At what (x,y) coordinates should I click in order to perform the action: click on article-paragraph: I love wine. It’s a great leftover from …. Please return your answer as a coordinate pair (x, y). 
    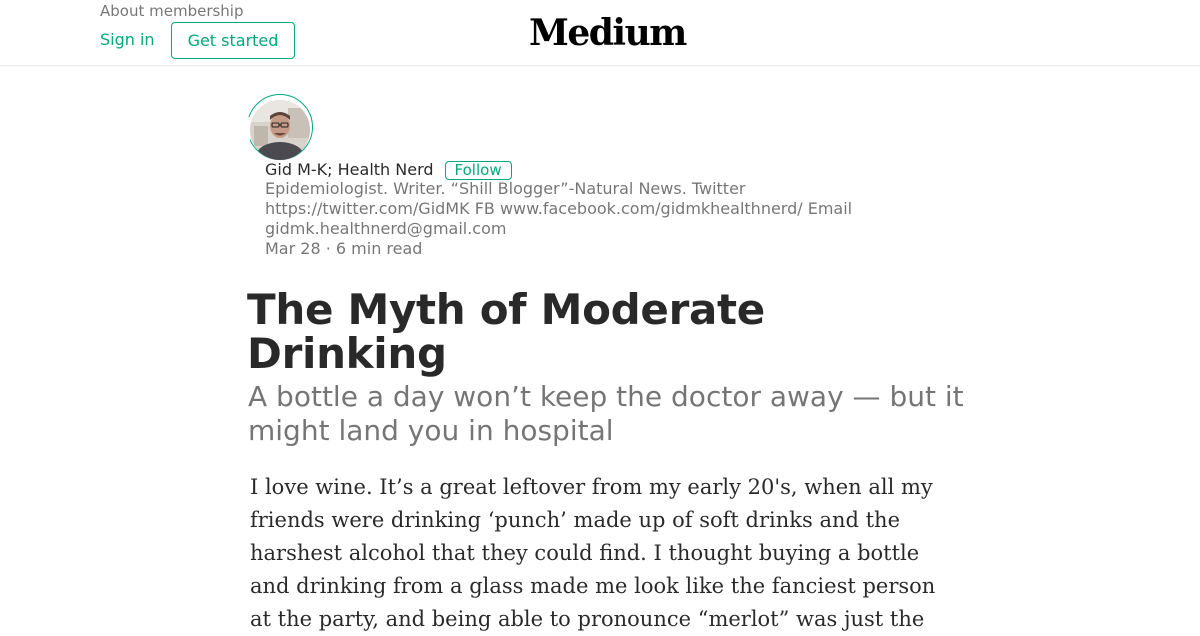
    Looking at the image, I should click on (593, 553).